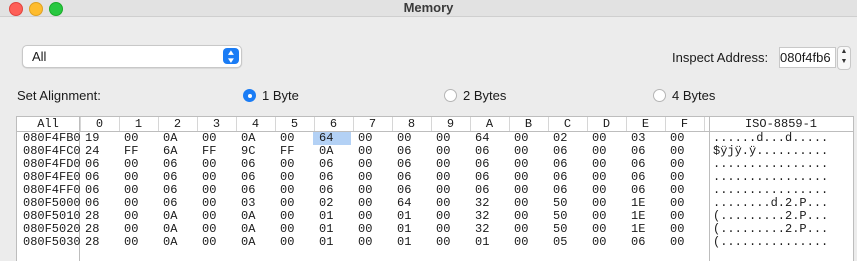 This screenshot has height=261, width=857. I want to click on inspect-address-value: 080f4fb6, so click(805, 57).